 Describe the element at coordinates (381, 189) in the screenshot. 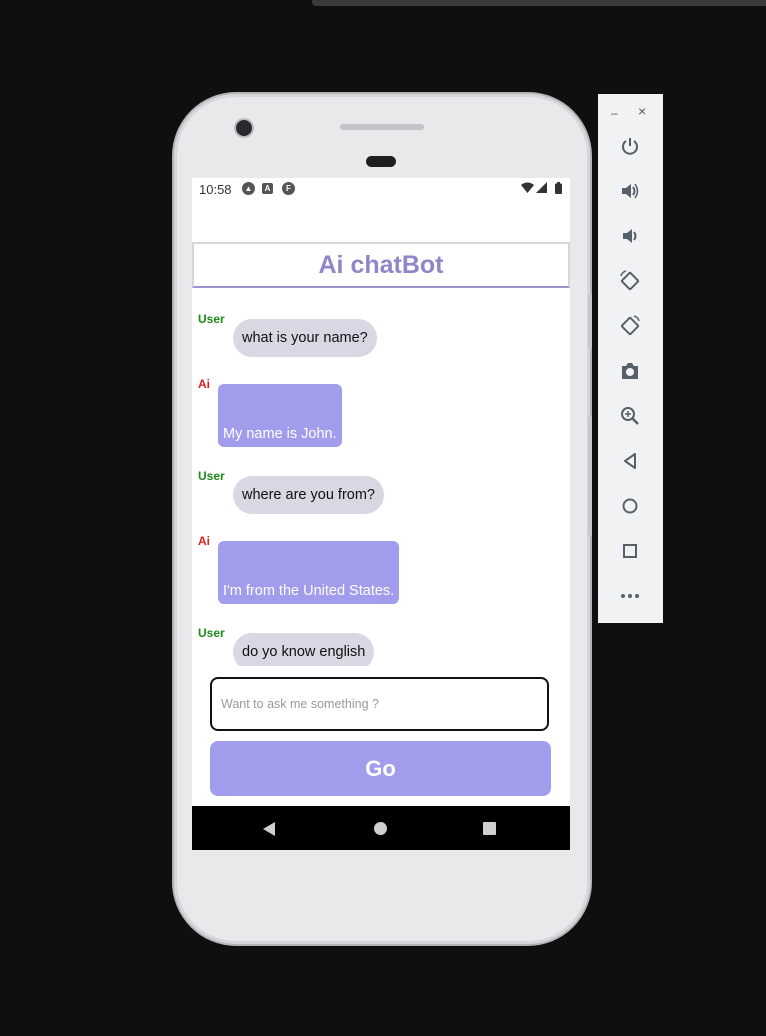

I see `status-bar: 10:58 ▲ A F` at that location.